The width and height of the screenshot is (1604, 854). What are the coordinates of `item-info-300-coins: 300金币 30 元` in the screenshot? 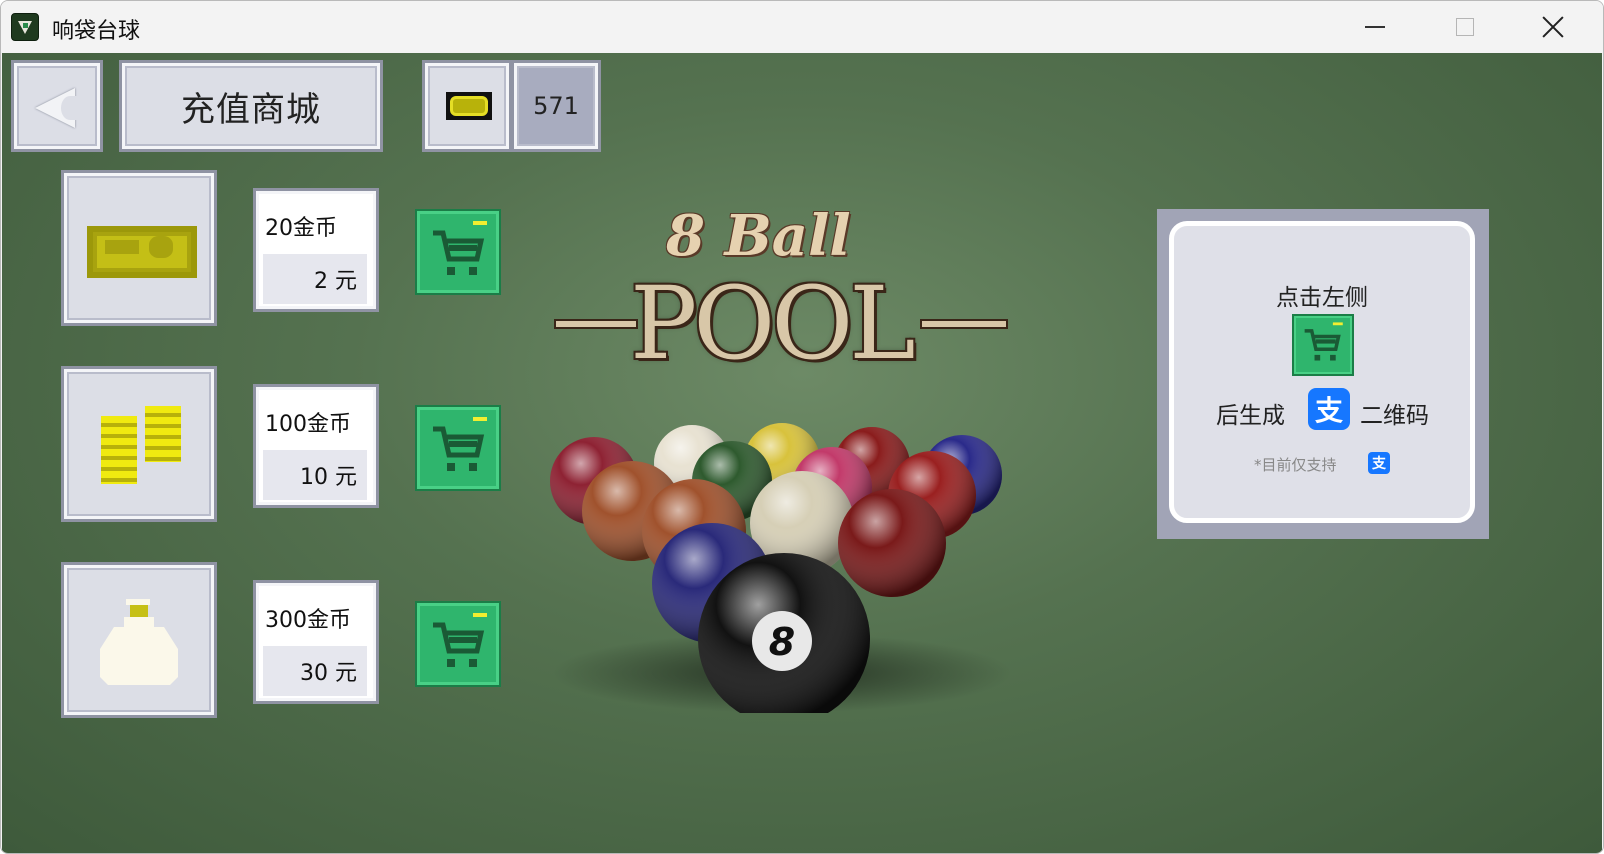 It's located at (316, 642).